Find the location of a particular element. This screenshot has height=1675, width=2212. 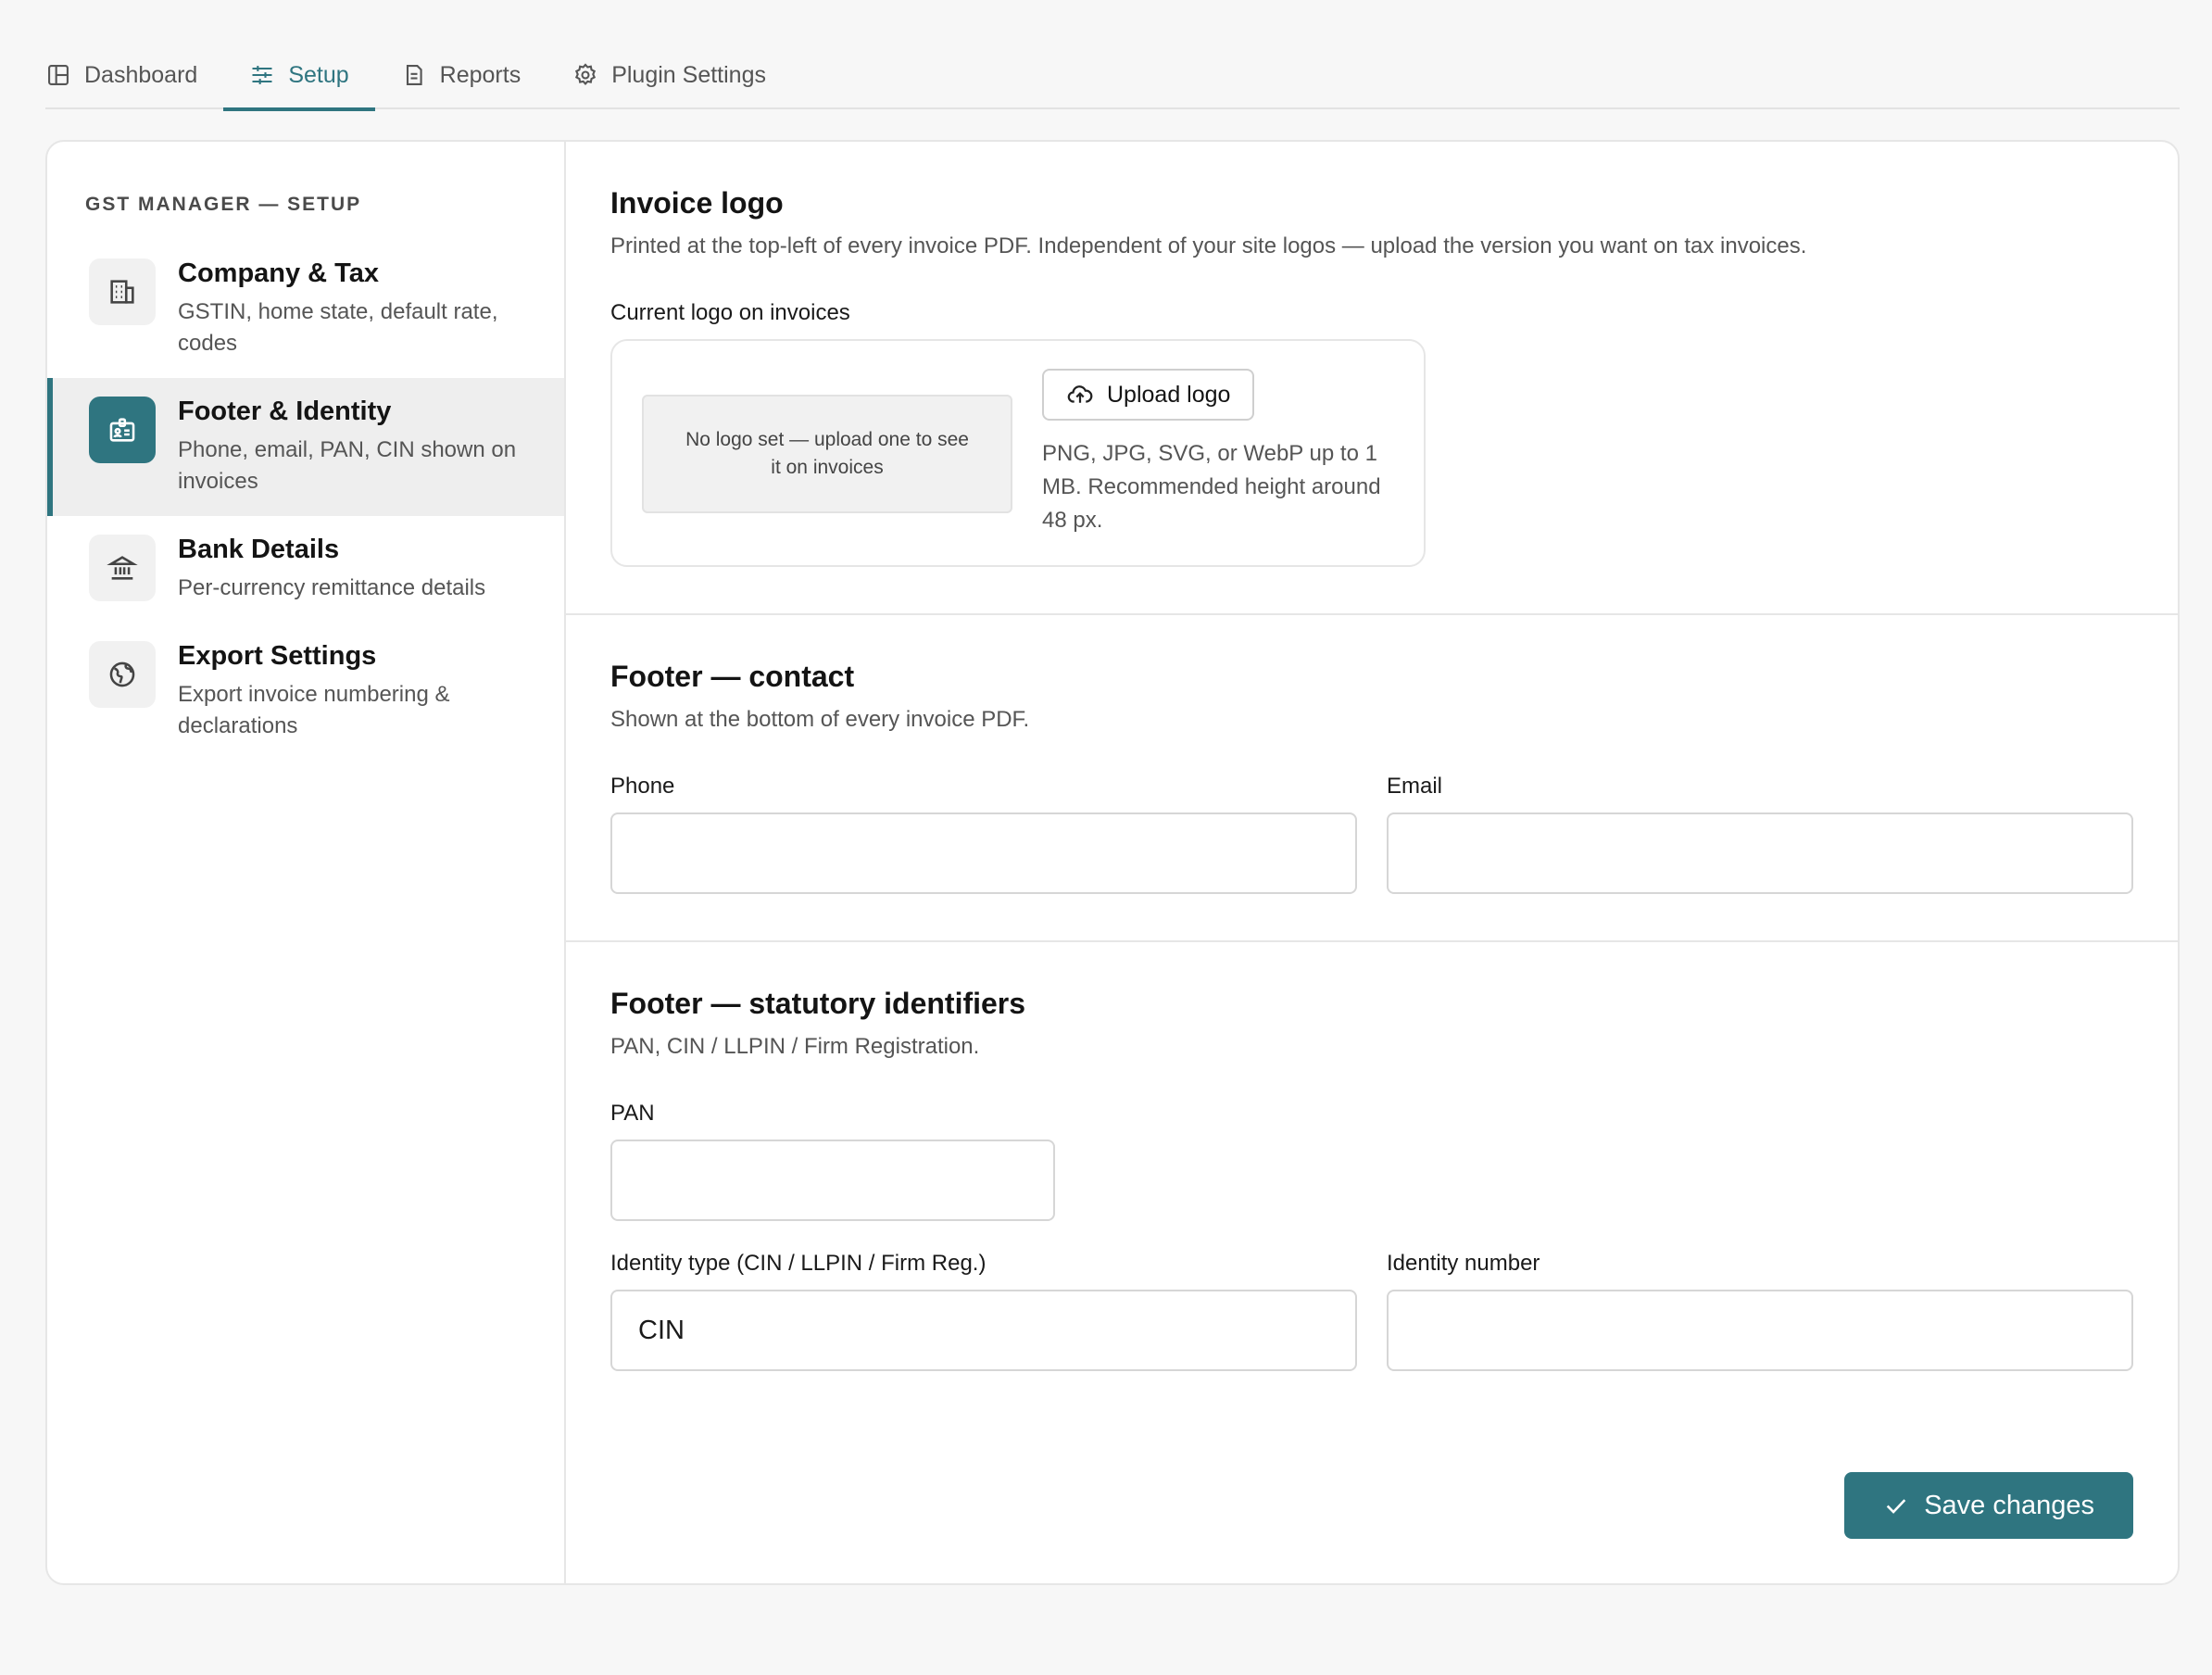

tab-plugin-settings: Plugin Settings is located at coordinates (670, 75).